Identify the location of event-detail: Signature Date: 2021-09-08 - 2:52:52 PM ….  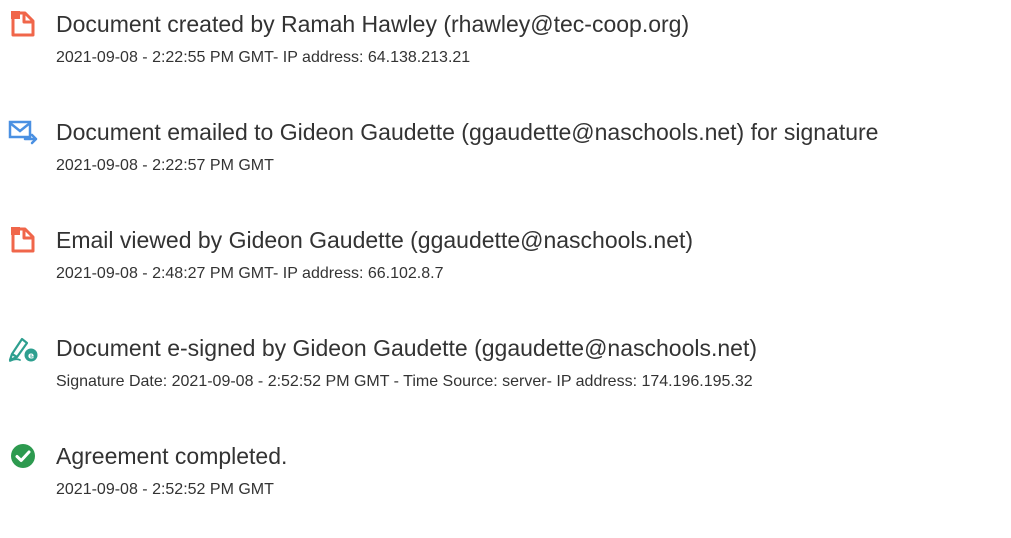
(404, 381).